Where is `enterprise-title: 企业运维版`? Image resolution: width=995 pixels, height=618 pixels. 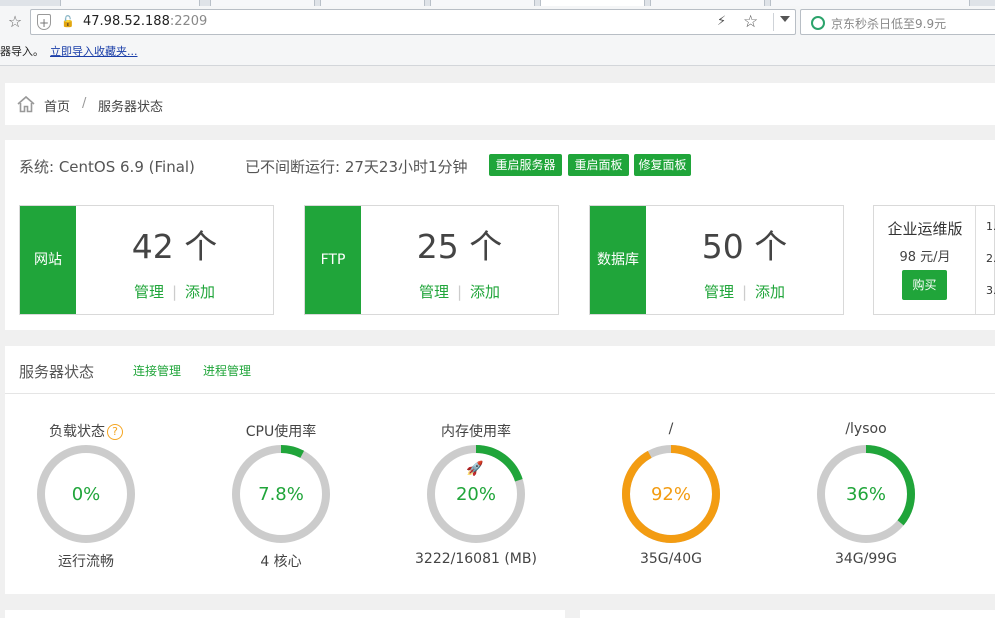 enterprise-title: 企业运维版 is located at coordinates (925, 229).